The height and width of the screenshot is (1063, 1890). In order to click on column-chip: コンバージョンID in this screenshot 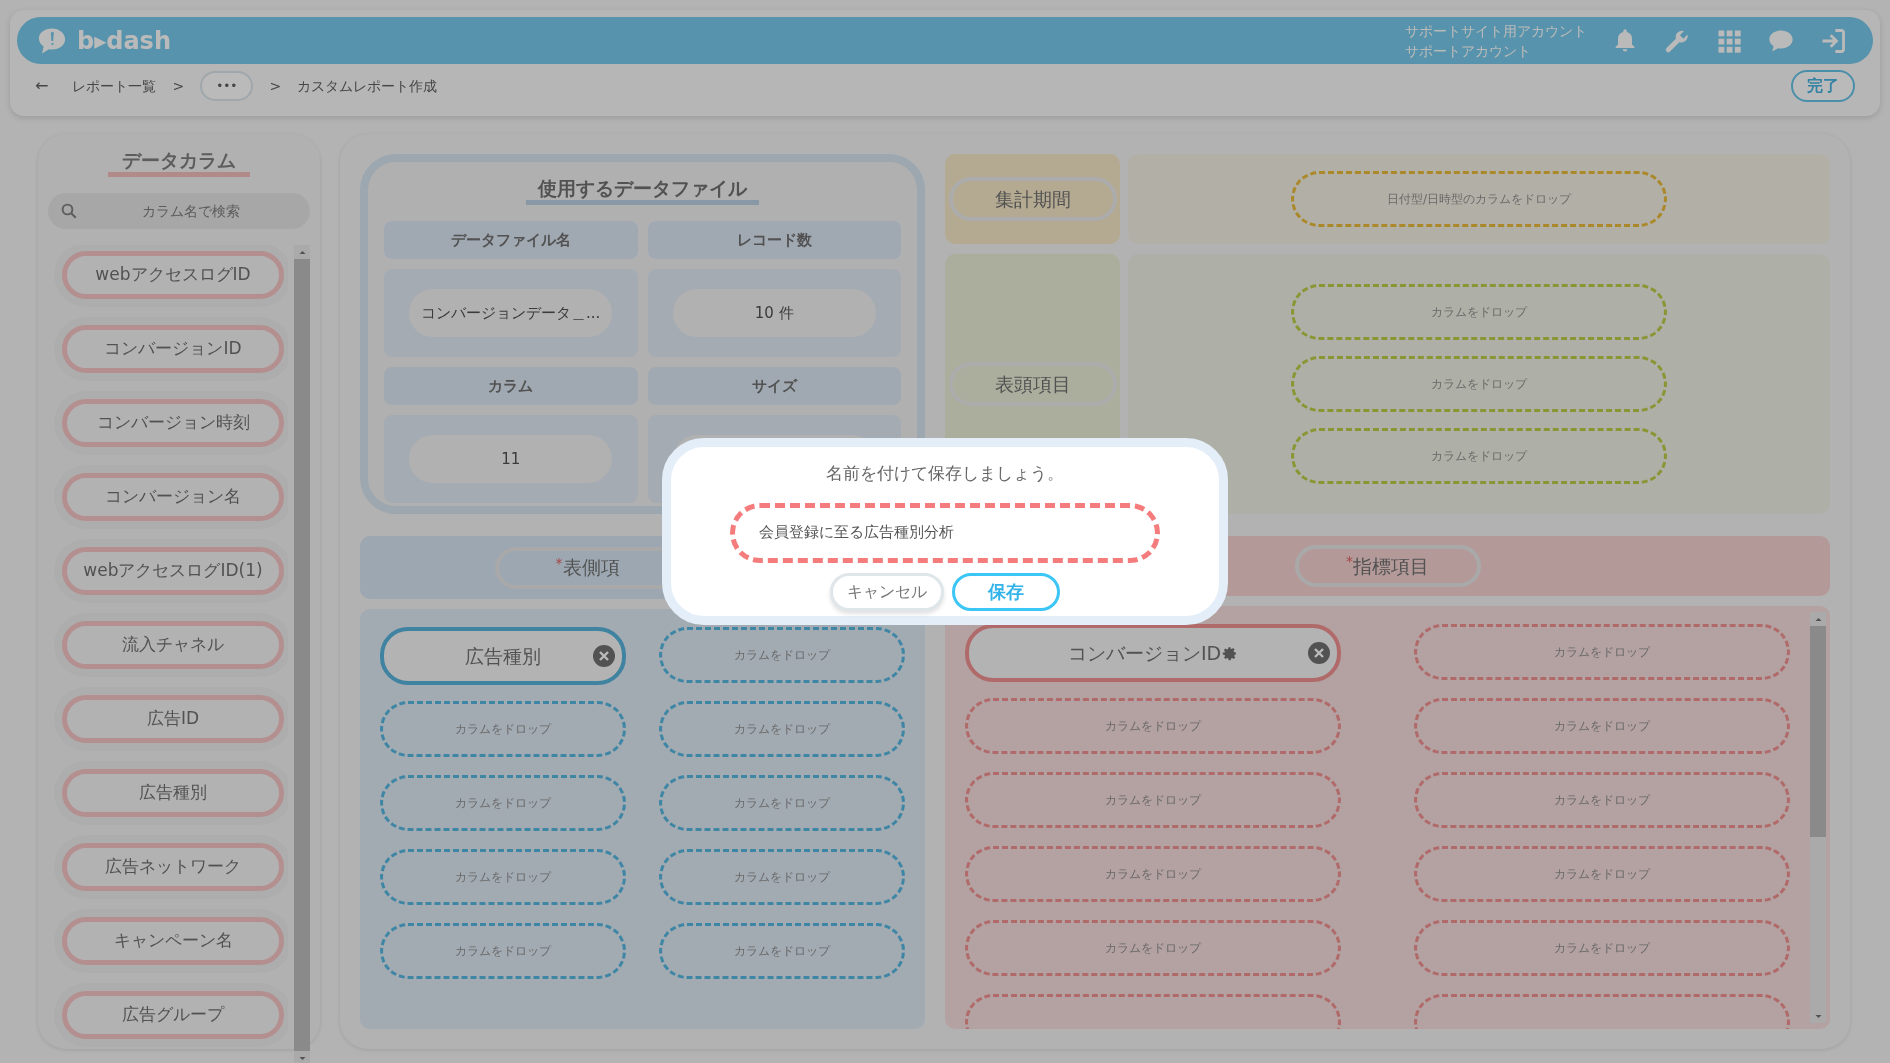, I will do `click(1153, 653)`.